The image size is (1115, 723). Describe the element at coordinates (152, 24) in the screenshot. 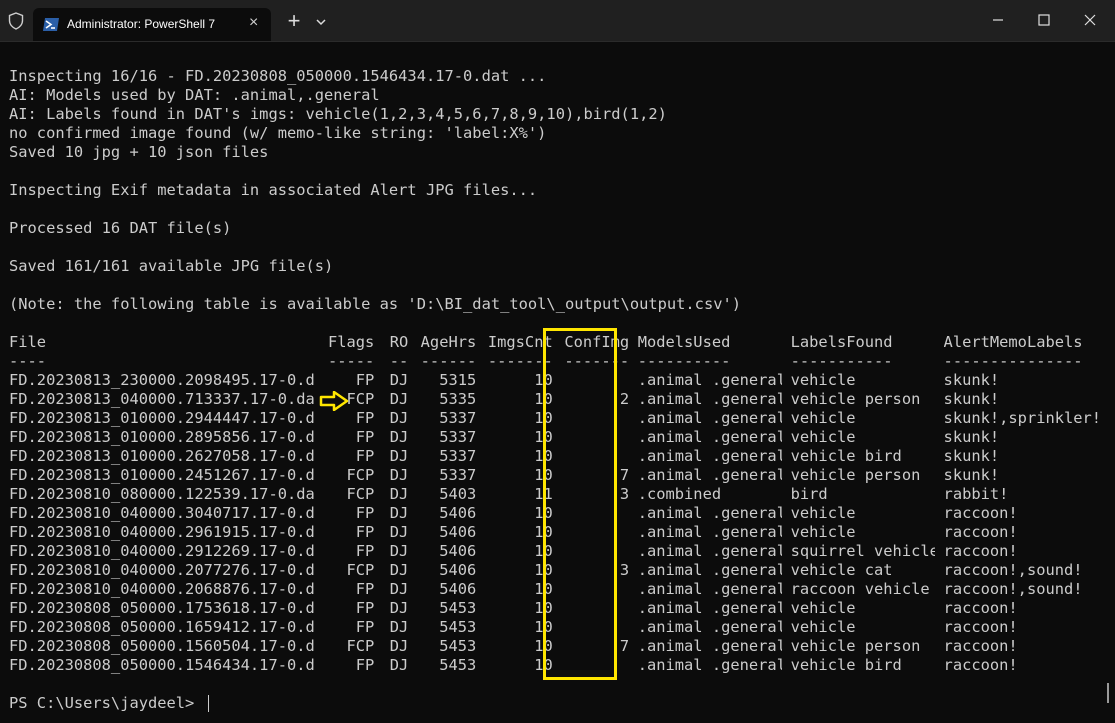

I see `tab-powershell: Administrator: PowerShell 7 ×` at that location.